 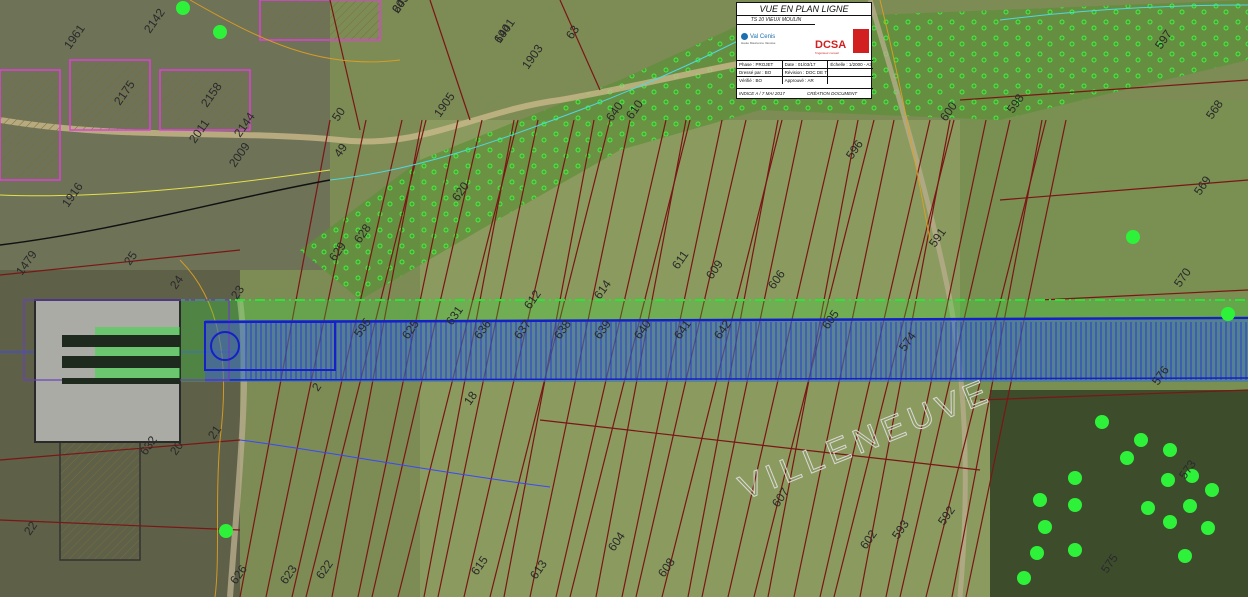 I want to click on dcsa-logo: DCSA l'ingénieur conseil, so click(x=843, y=42).